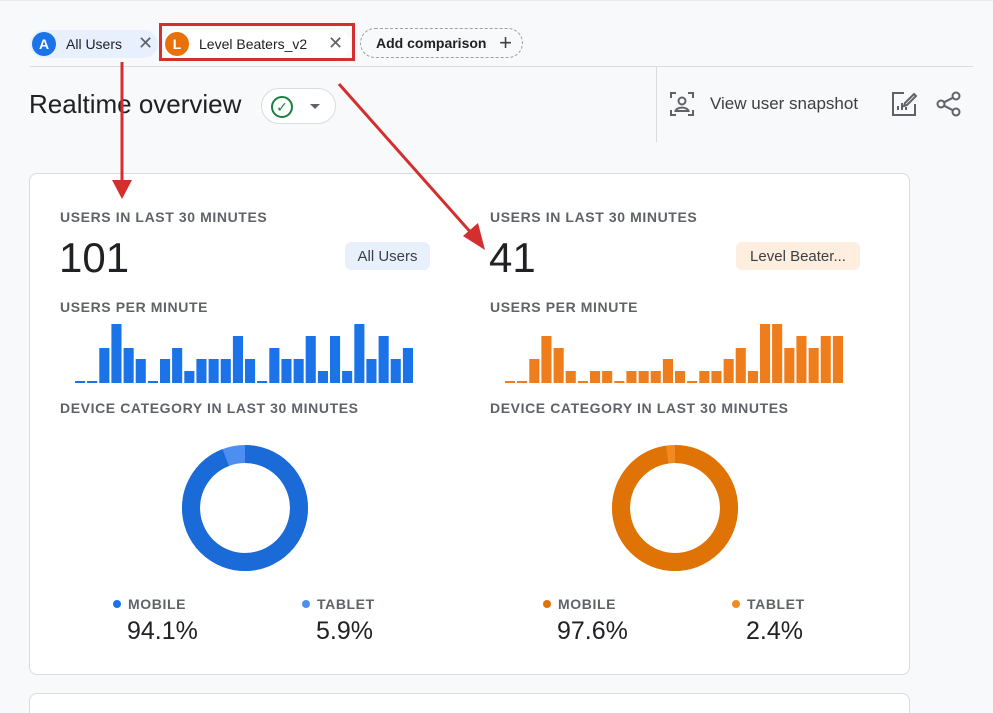  What do you see at coordinates (431, 43) in the screenshot?
I see `add-comparison-label: Add comparison` at bounding box center [431, 43].